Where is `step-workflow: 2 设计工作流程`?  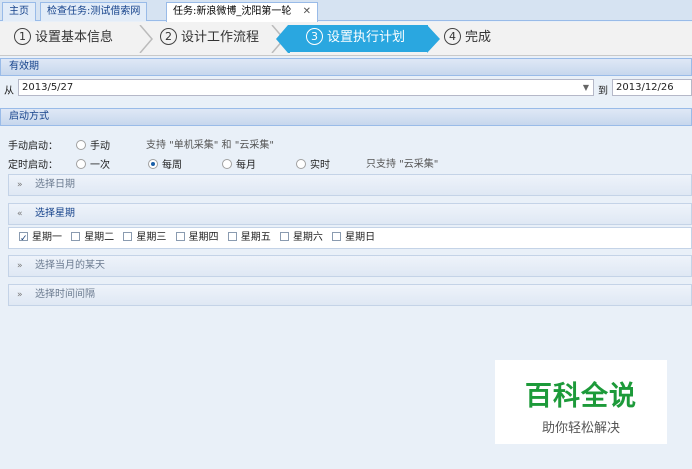
step-workflow: 2 设计工作流程 is located at coordinates (209, 38).